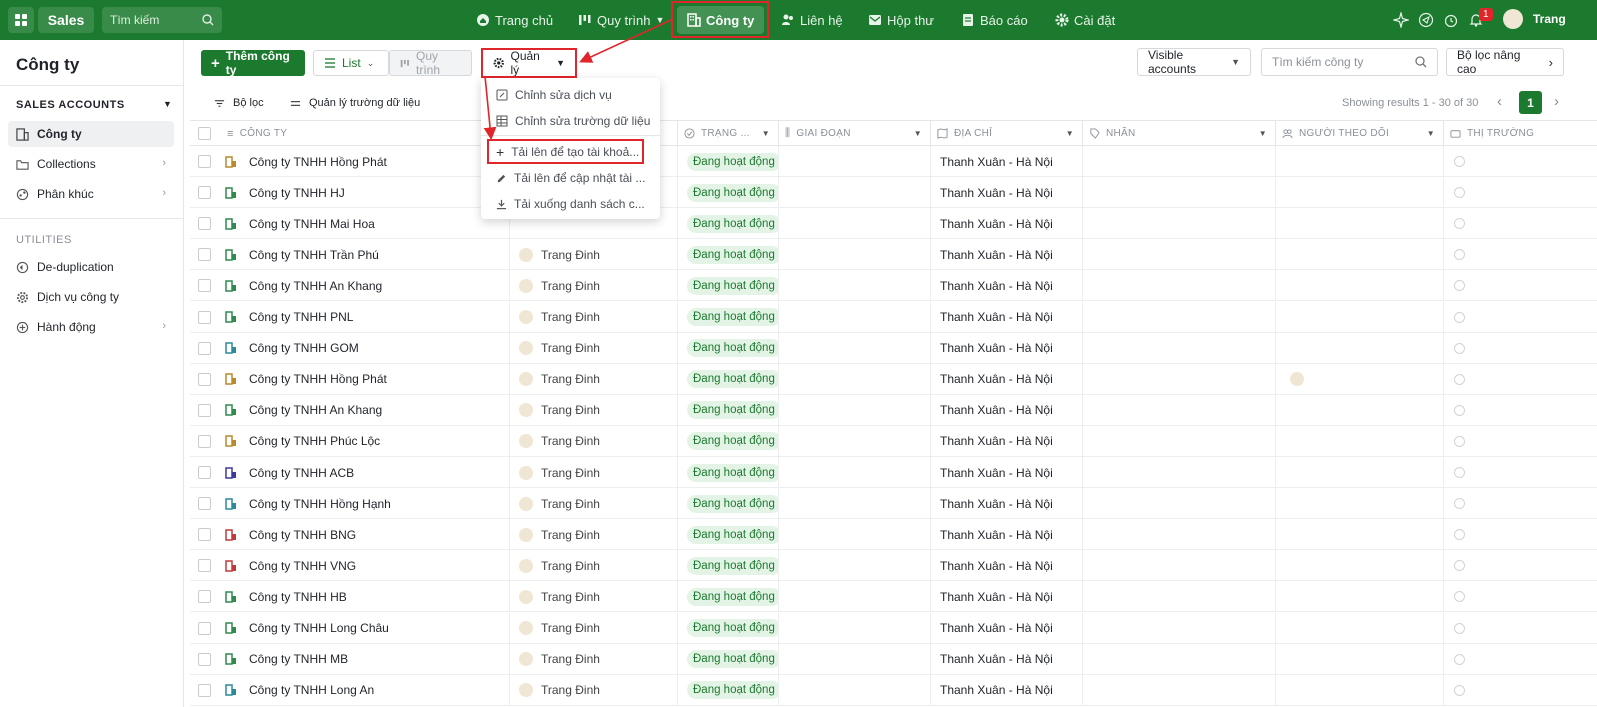  I want to click on company-cell: Công ty TNHH HJ, so click(350, 193).